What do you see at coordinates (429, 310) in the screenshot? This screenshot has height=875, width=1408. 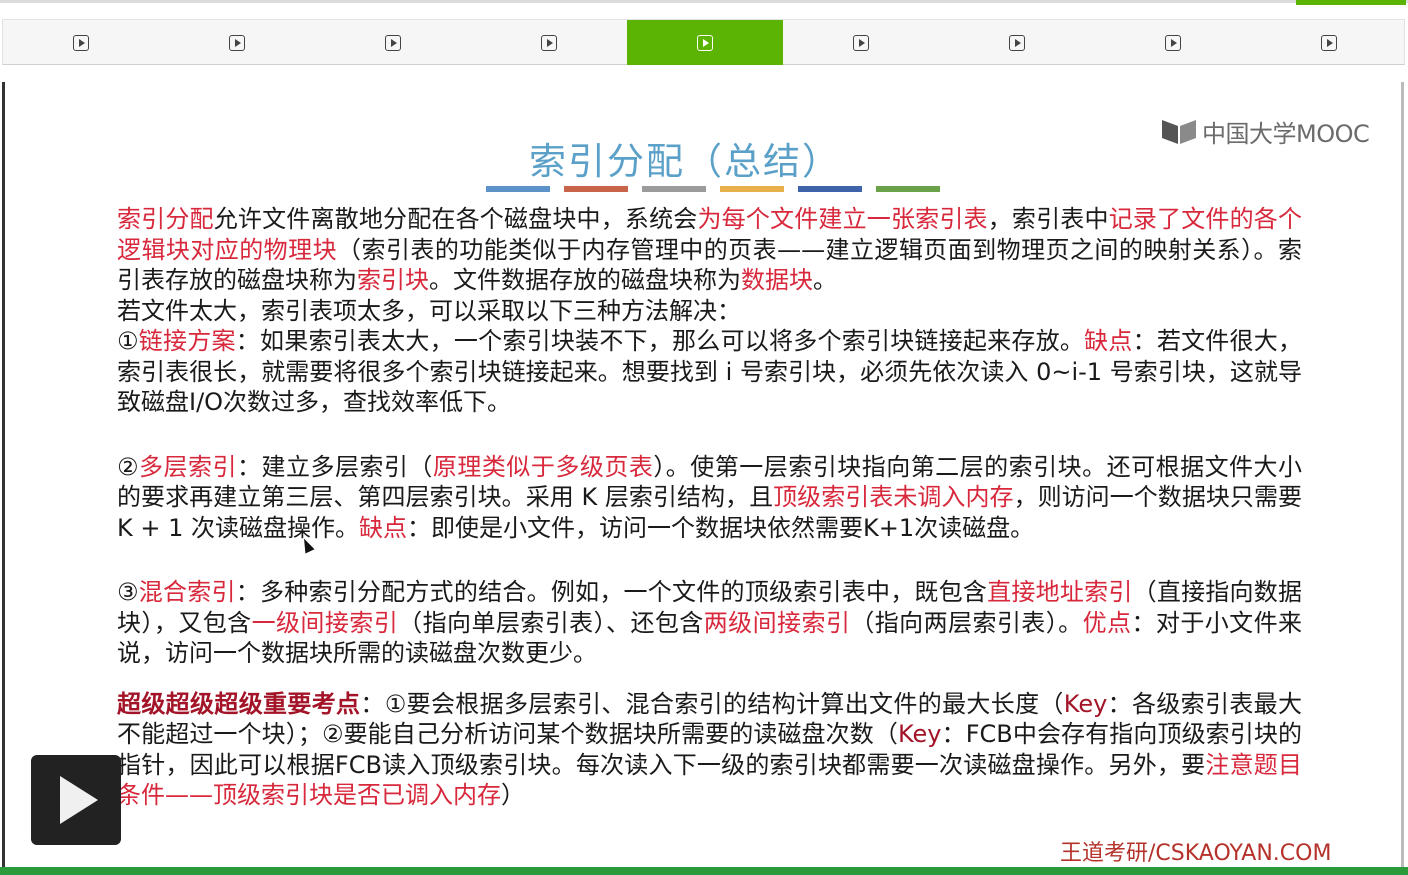 I see `paragraph-methods-intro: 若文件太大，索引表项太多，可以采取以下三种方法解决：` at bounding box center [429, 310].